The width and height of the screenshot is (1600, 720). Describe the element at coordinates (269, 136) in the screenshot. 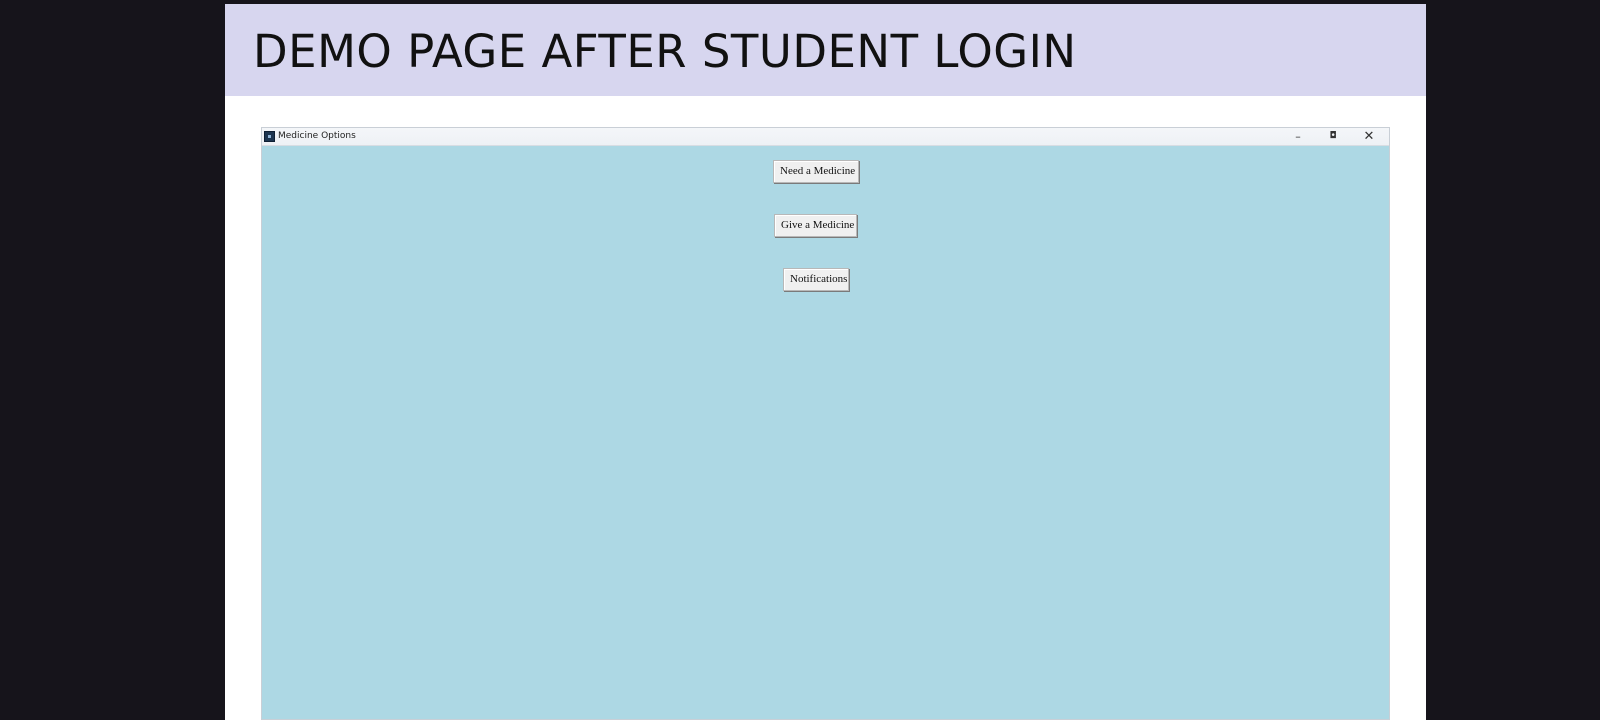

I see `app-icon` at that location.